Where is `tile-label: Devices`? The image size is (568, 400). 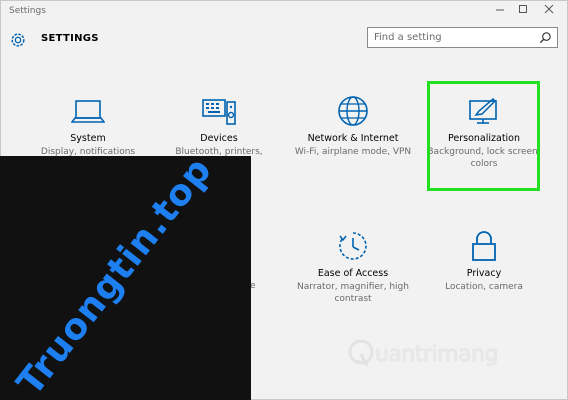 tile-label: Devices is located at coordinates (219, 138).